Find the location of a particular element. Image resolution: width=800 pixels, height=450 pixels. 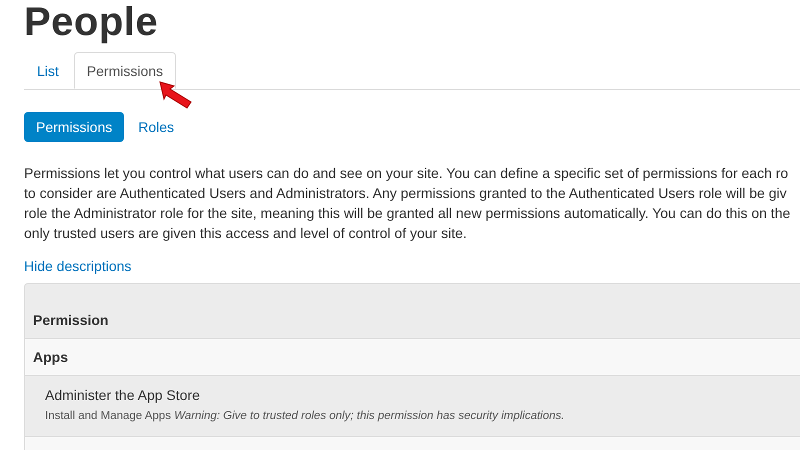

group-row: Apps is located at coordinates (412, 357).